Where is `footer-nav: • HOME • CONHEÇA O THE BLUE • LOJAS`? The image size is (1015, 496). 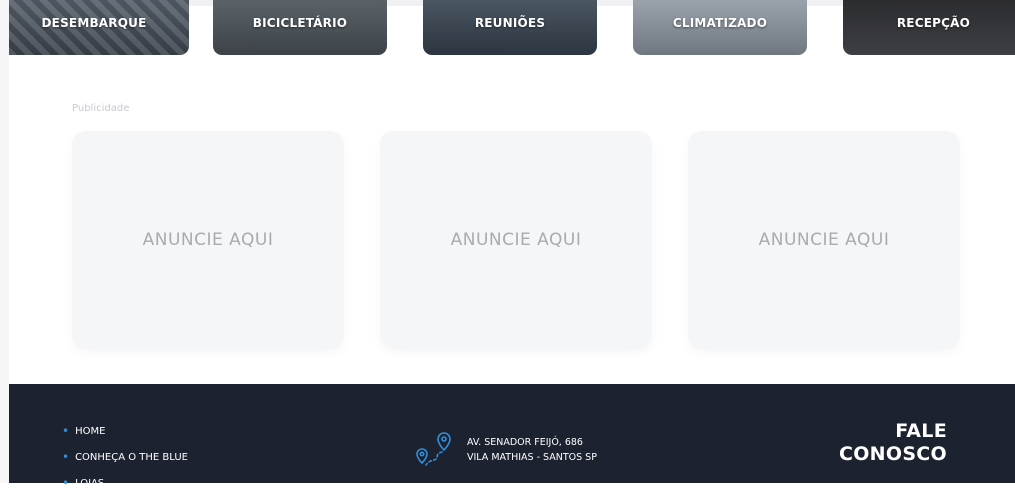
footer-nav: • HOME • CONHEÇA O THE BLUE • LOJAS is located at coordinates (125, 457).